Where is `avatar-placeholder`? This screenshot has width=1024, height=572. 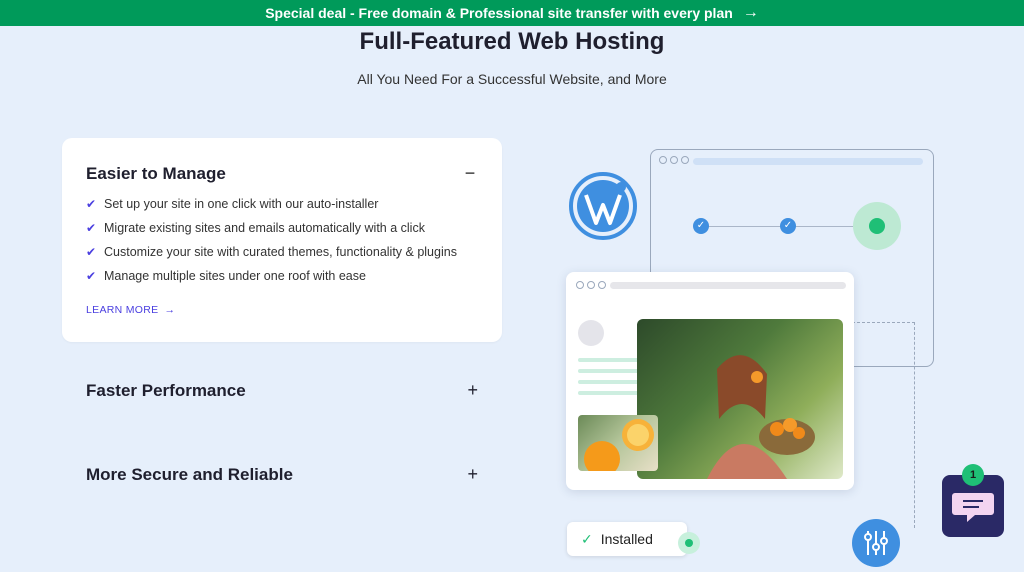
avatar-placeholder is located at coordinates (591, 333).